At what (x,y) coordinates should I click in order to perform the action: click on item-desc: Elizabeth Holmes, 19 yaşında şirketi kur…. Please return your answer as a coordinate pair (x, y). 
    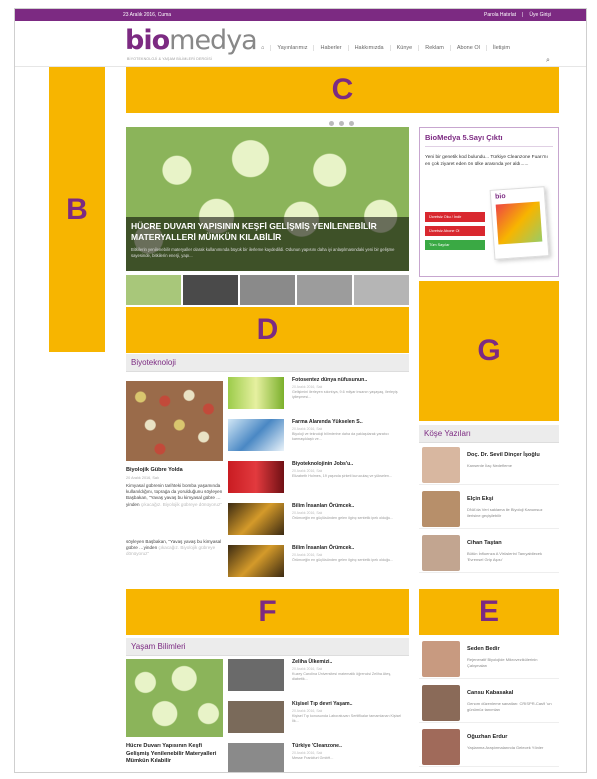
    Looking at the image, I should click on (342, 476).